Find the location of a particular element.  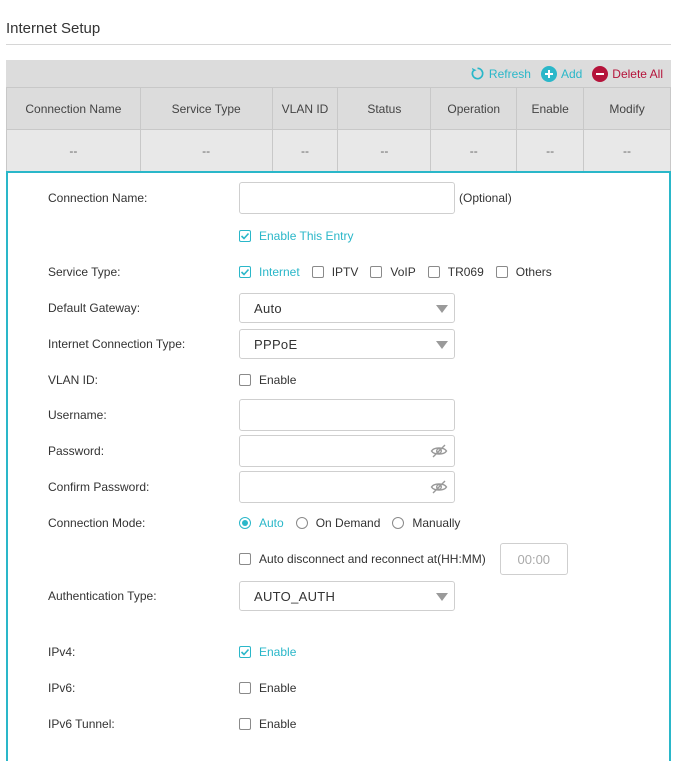

table-toolbar: Refresh Add Delete All is located at coordinates (338, 73).